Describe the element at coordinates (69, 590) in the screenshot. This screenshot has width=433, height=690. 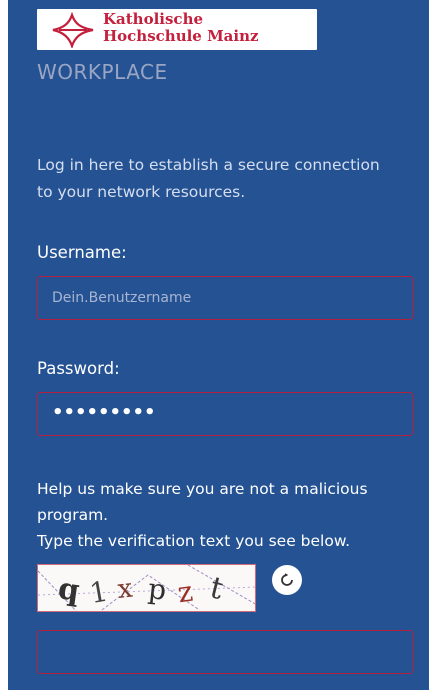
I see `captcha-char-1: q` at that location.